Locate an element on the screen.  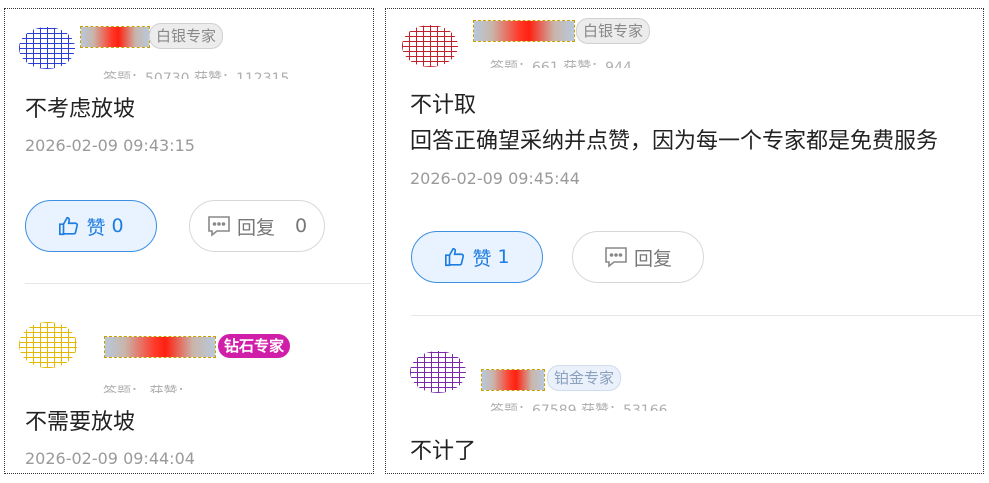
like-button: 赞 0 is located at coordinates (91, 226).